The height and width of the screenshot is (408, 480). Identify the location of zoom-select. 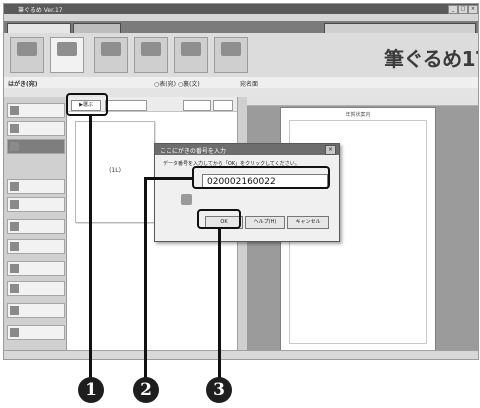
(197, 105).